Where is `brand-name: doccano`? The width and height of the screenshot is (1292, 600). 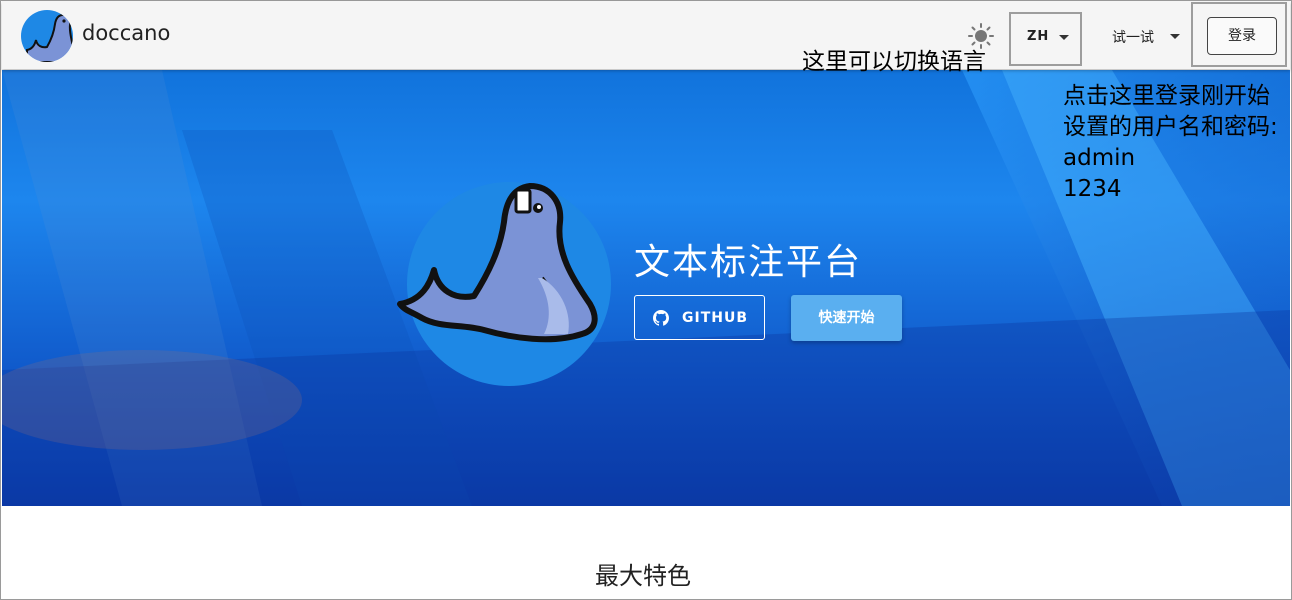
brand-name: doccano is located at coordinates (126, 33).